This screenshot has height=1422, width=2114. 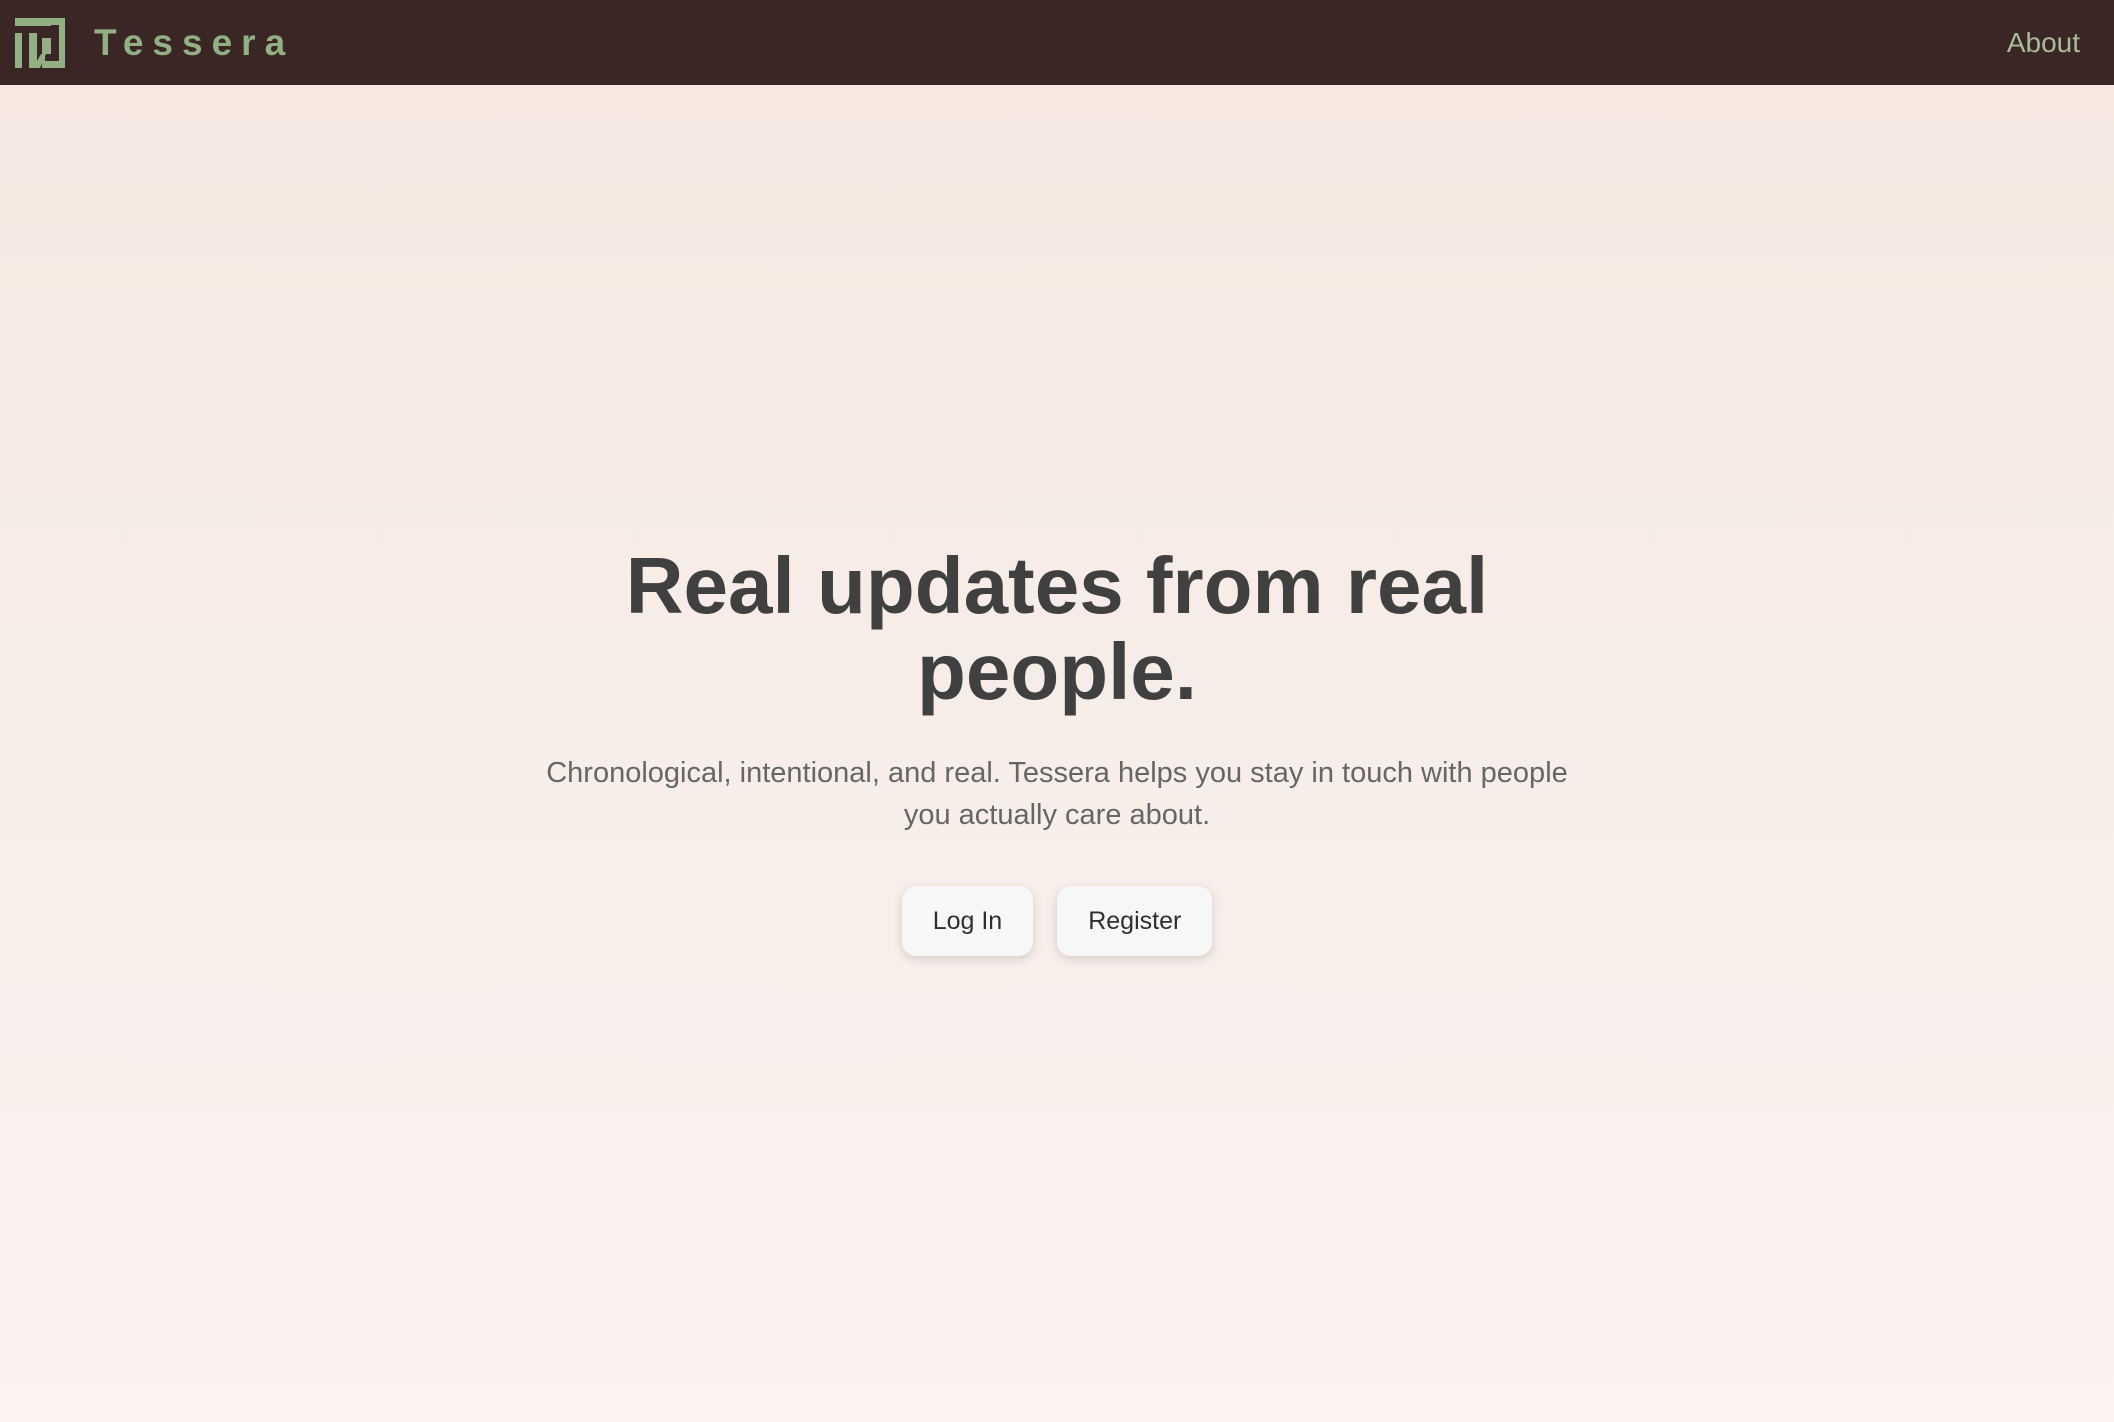 I want to click on about-link: About, so click(x=2043, y=42).